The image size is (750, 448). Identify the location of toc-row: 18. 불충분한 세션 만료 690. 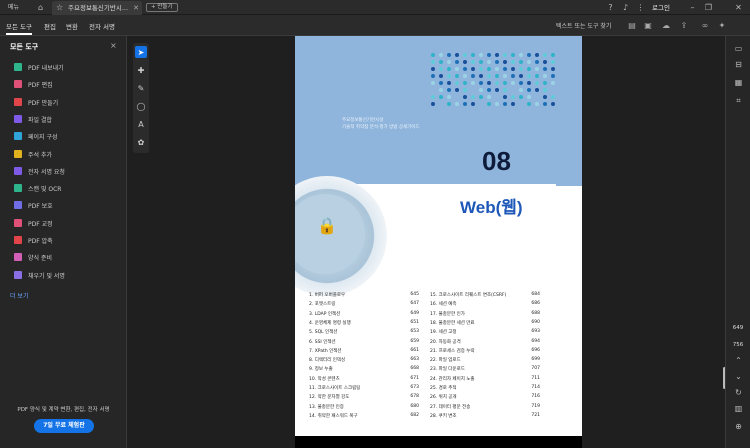
(485, 324).